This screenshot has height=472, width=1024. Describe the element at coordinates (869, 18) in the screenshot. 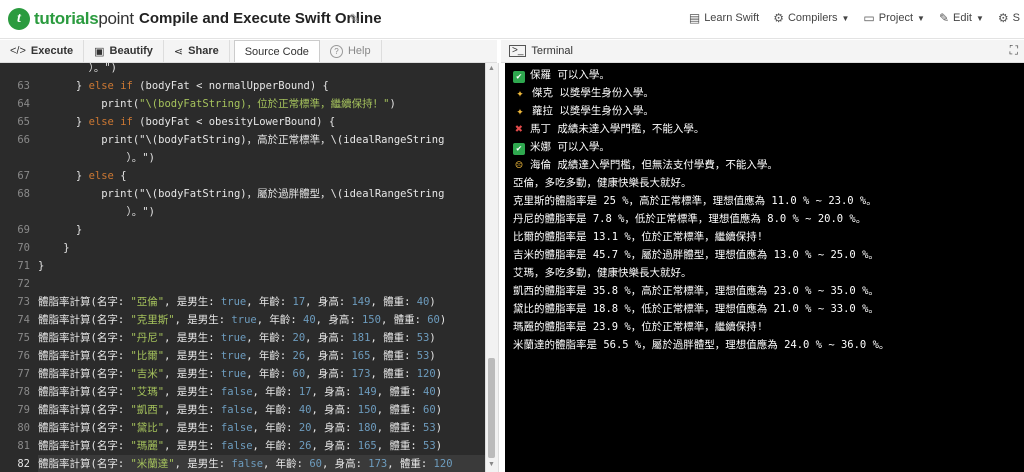

I see `folder-icon: ▭` at that location.